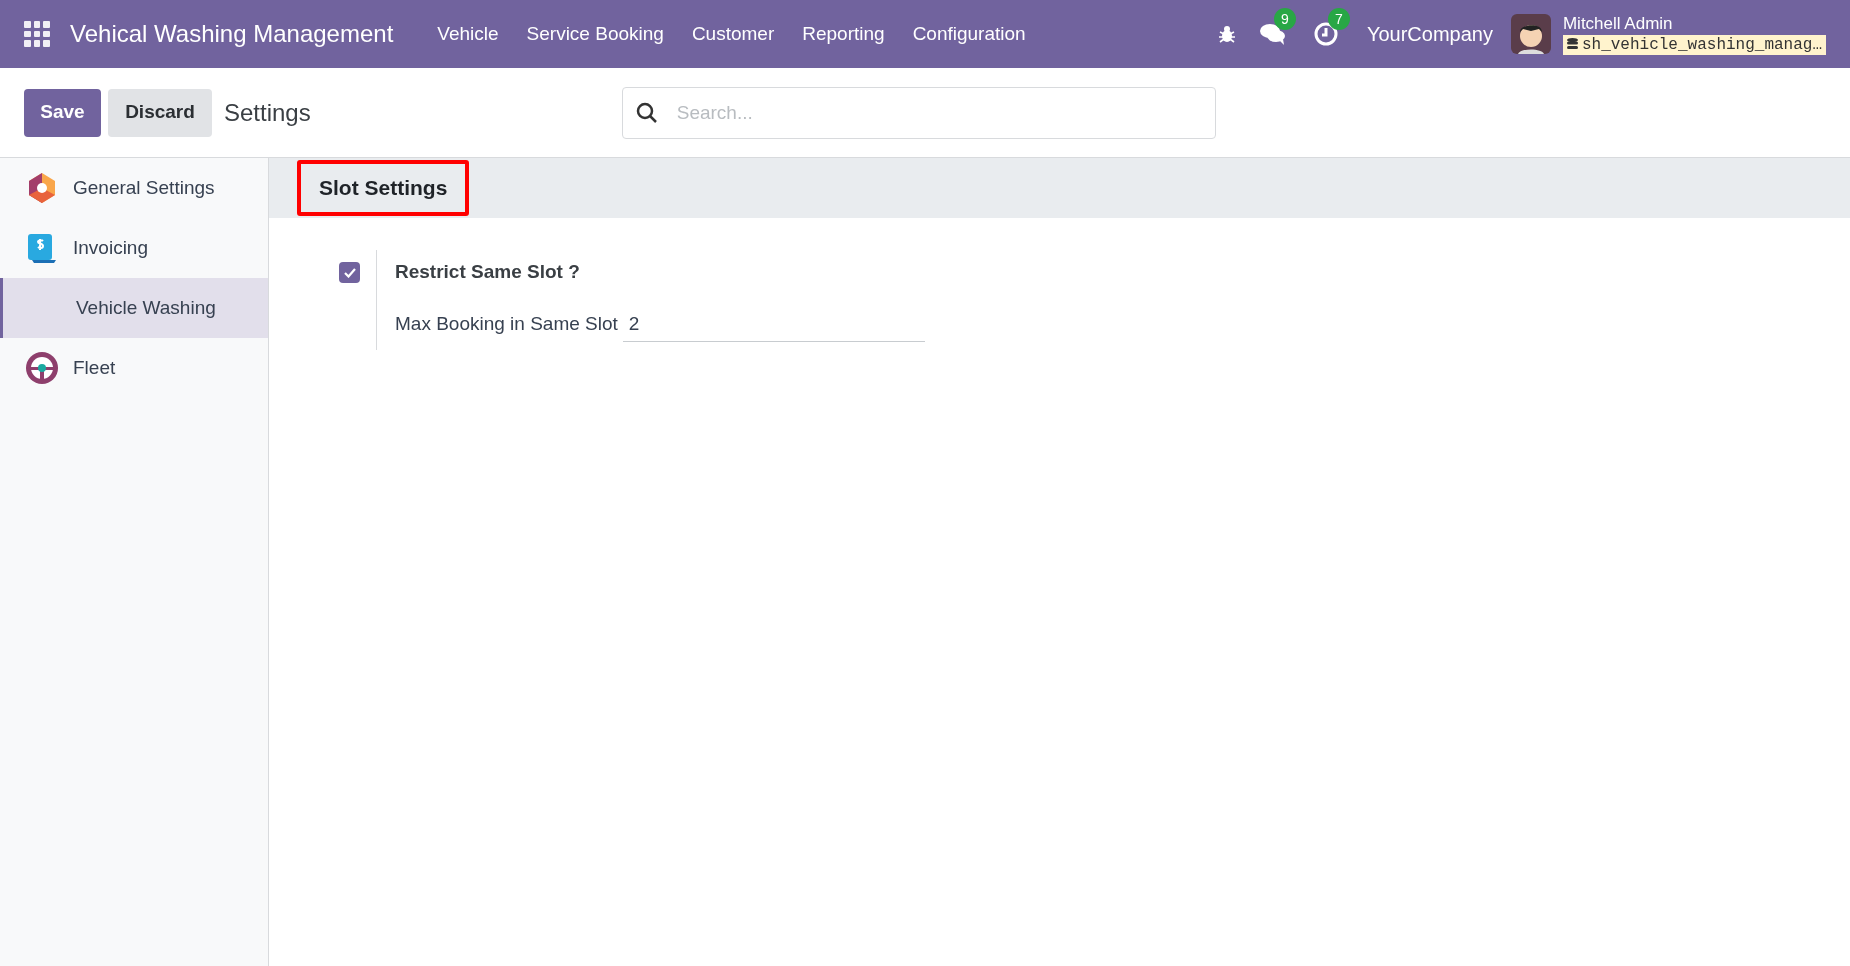 Image resolution: width=1850 pixels, height=966 pixels. What do you see at coordinates (42, 368) in the screenshot?
I see `steering-wheel-icon` at bounding box center [42, 368].